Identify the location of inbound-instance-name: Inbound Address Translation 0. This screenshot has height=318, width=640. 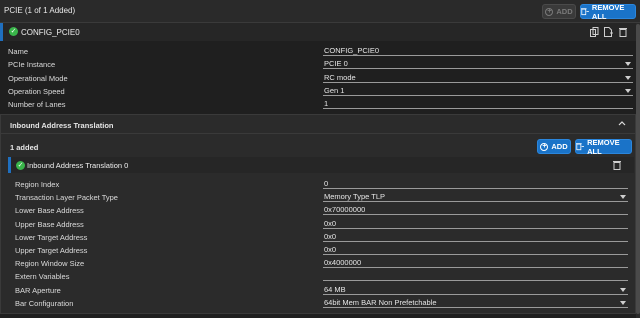
(78, 165).